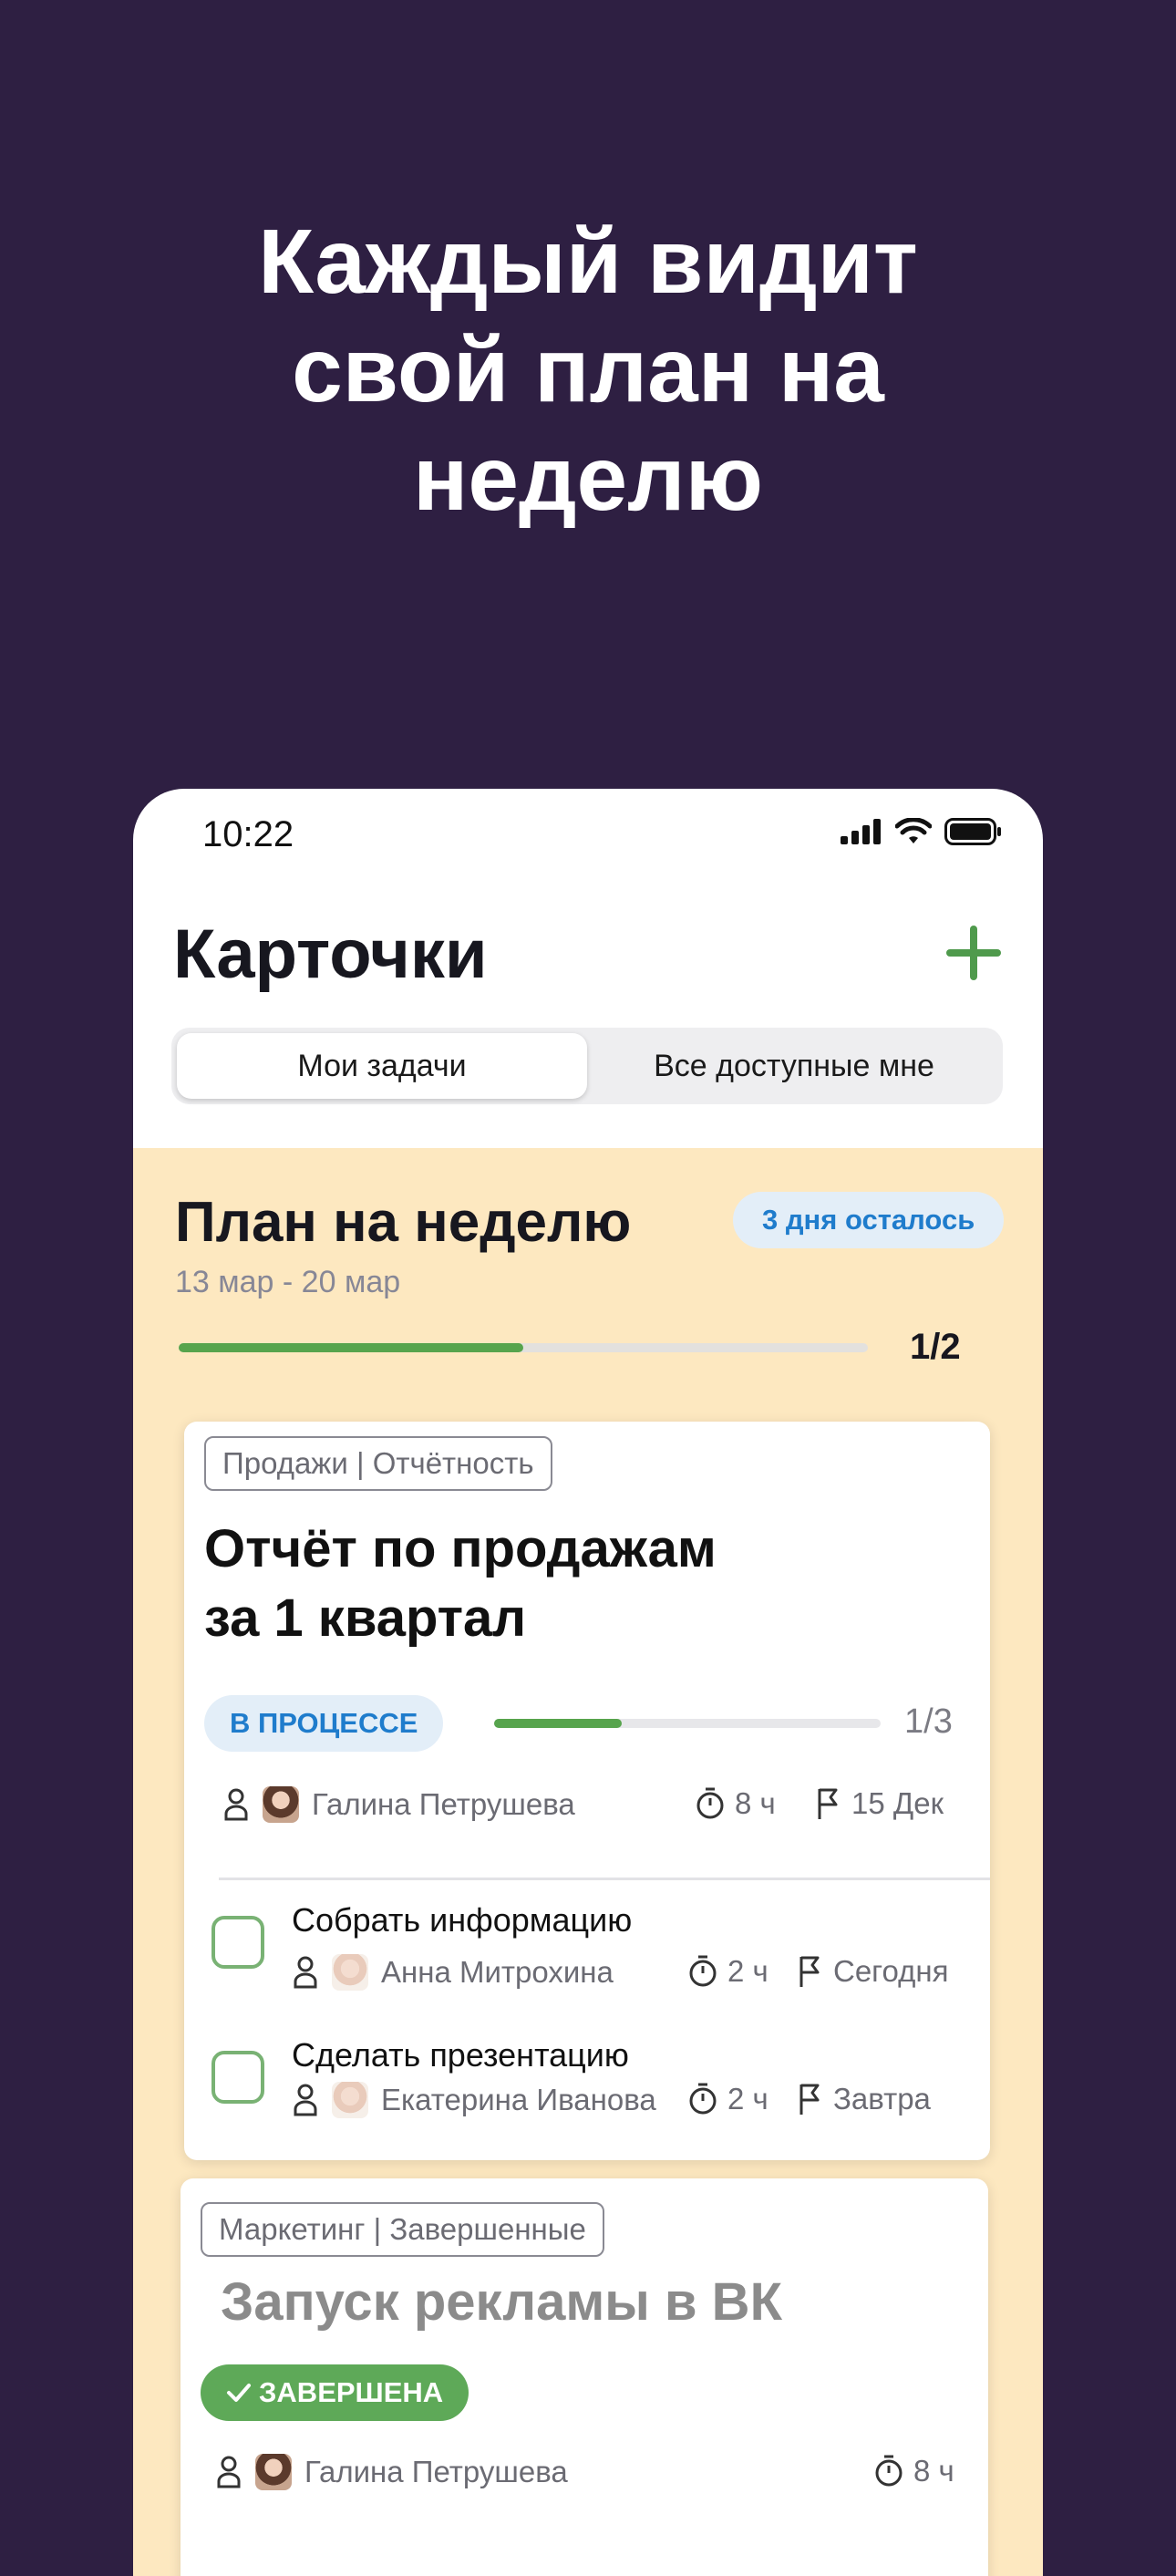 The height and width of the screenshot is (2576, 1176). I want to click on add-card-button, so click(973, 953).